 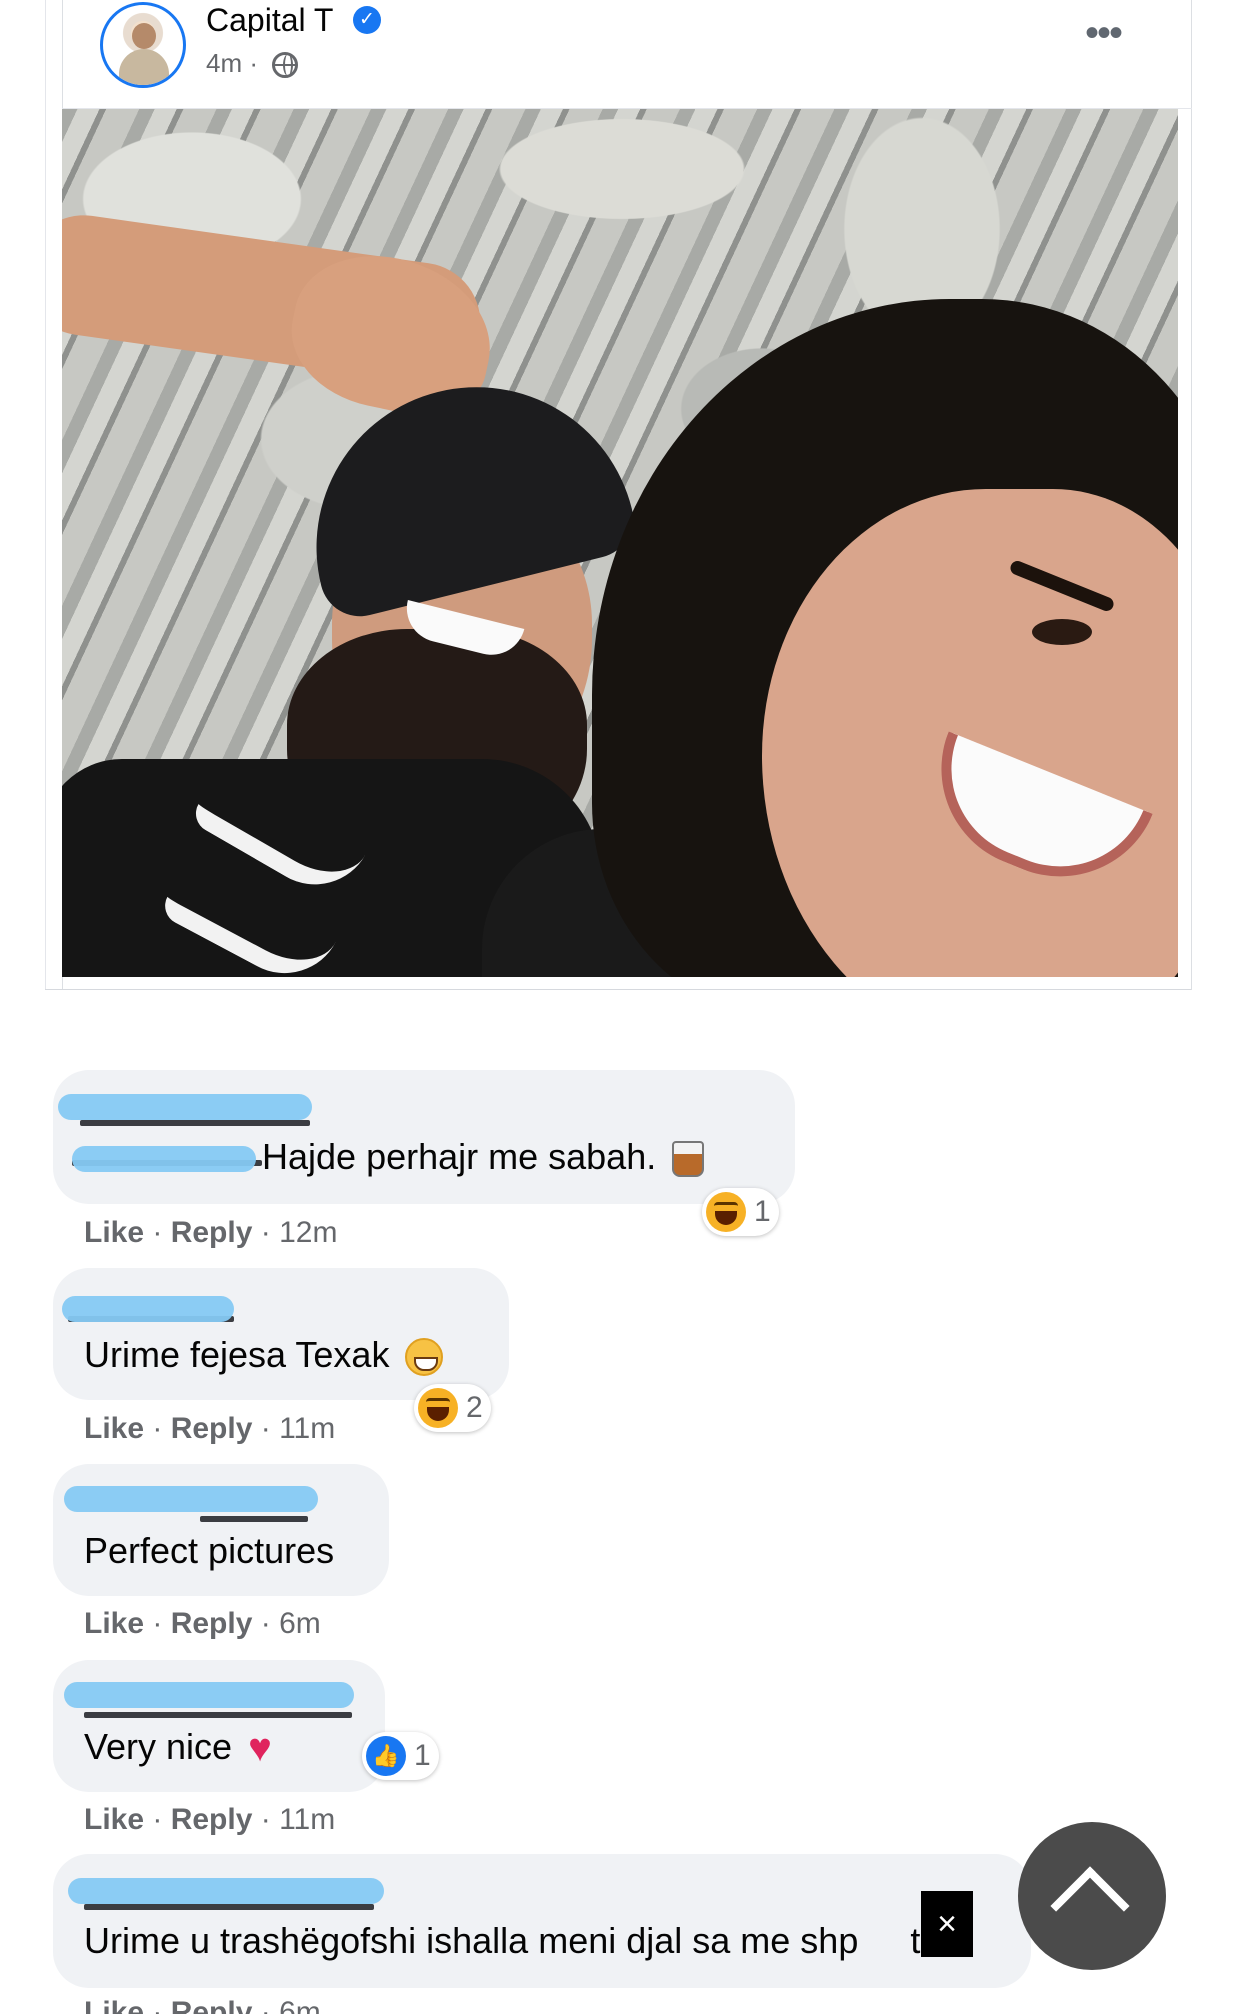 What do you see at coordinates (269, 20) in the screenshot?
I see `post-author-name: Capital T` at bounding box center [269, 20].